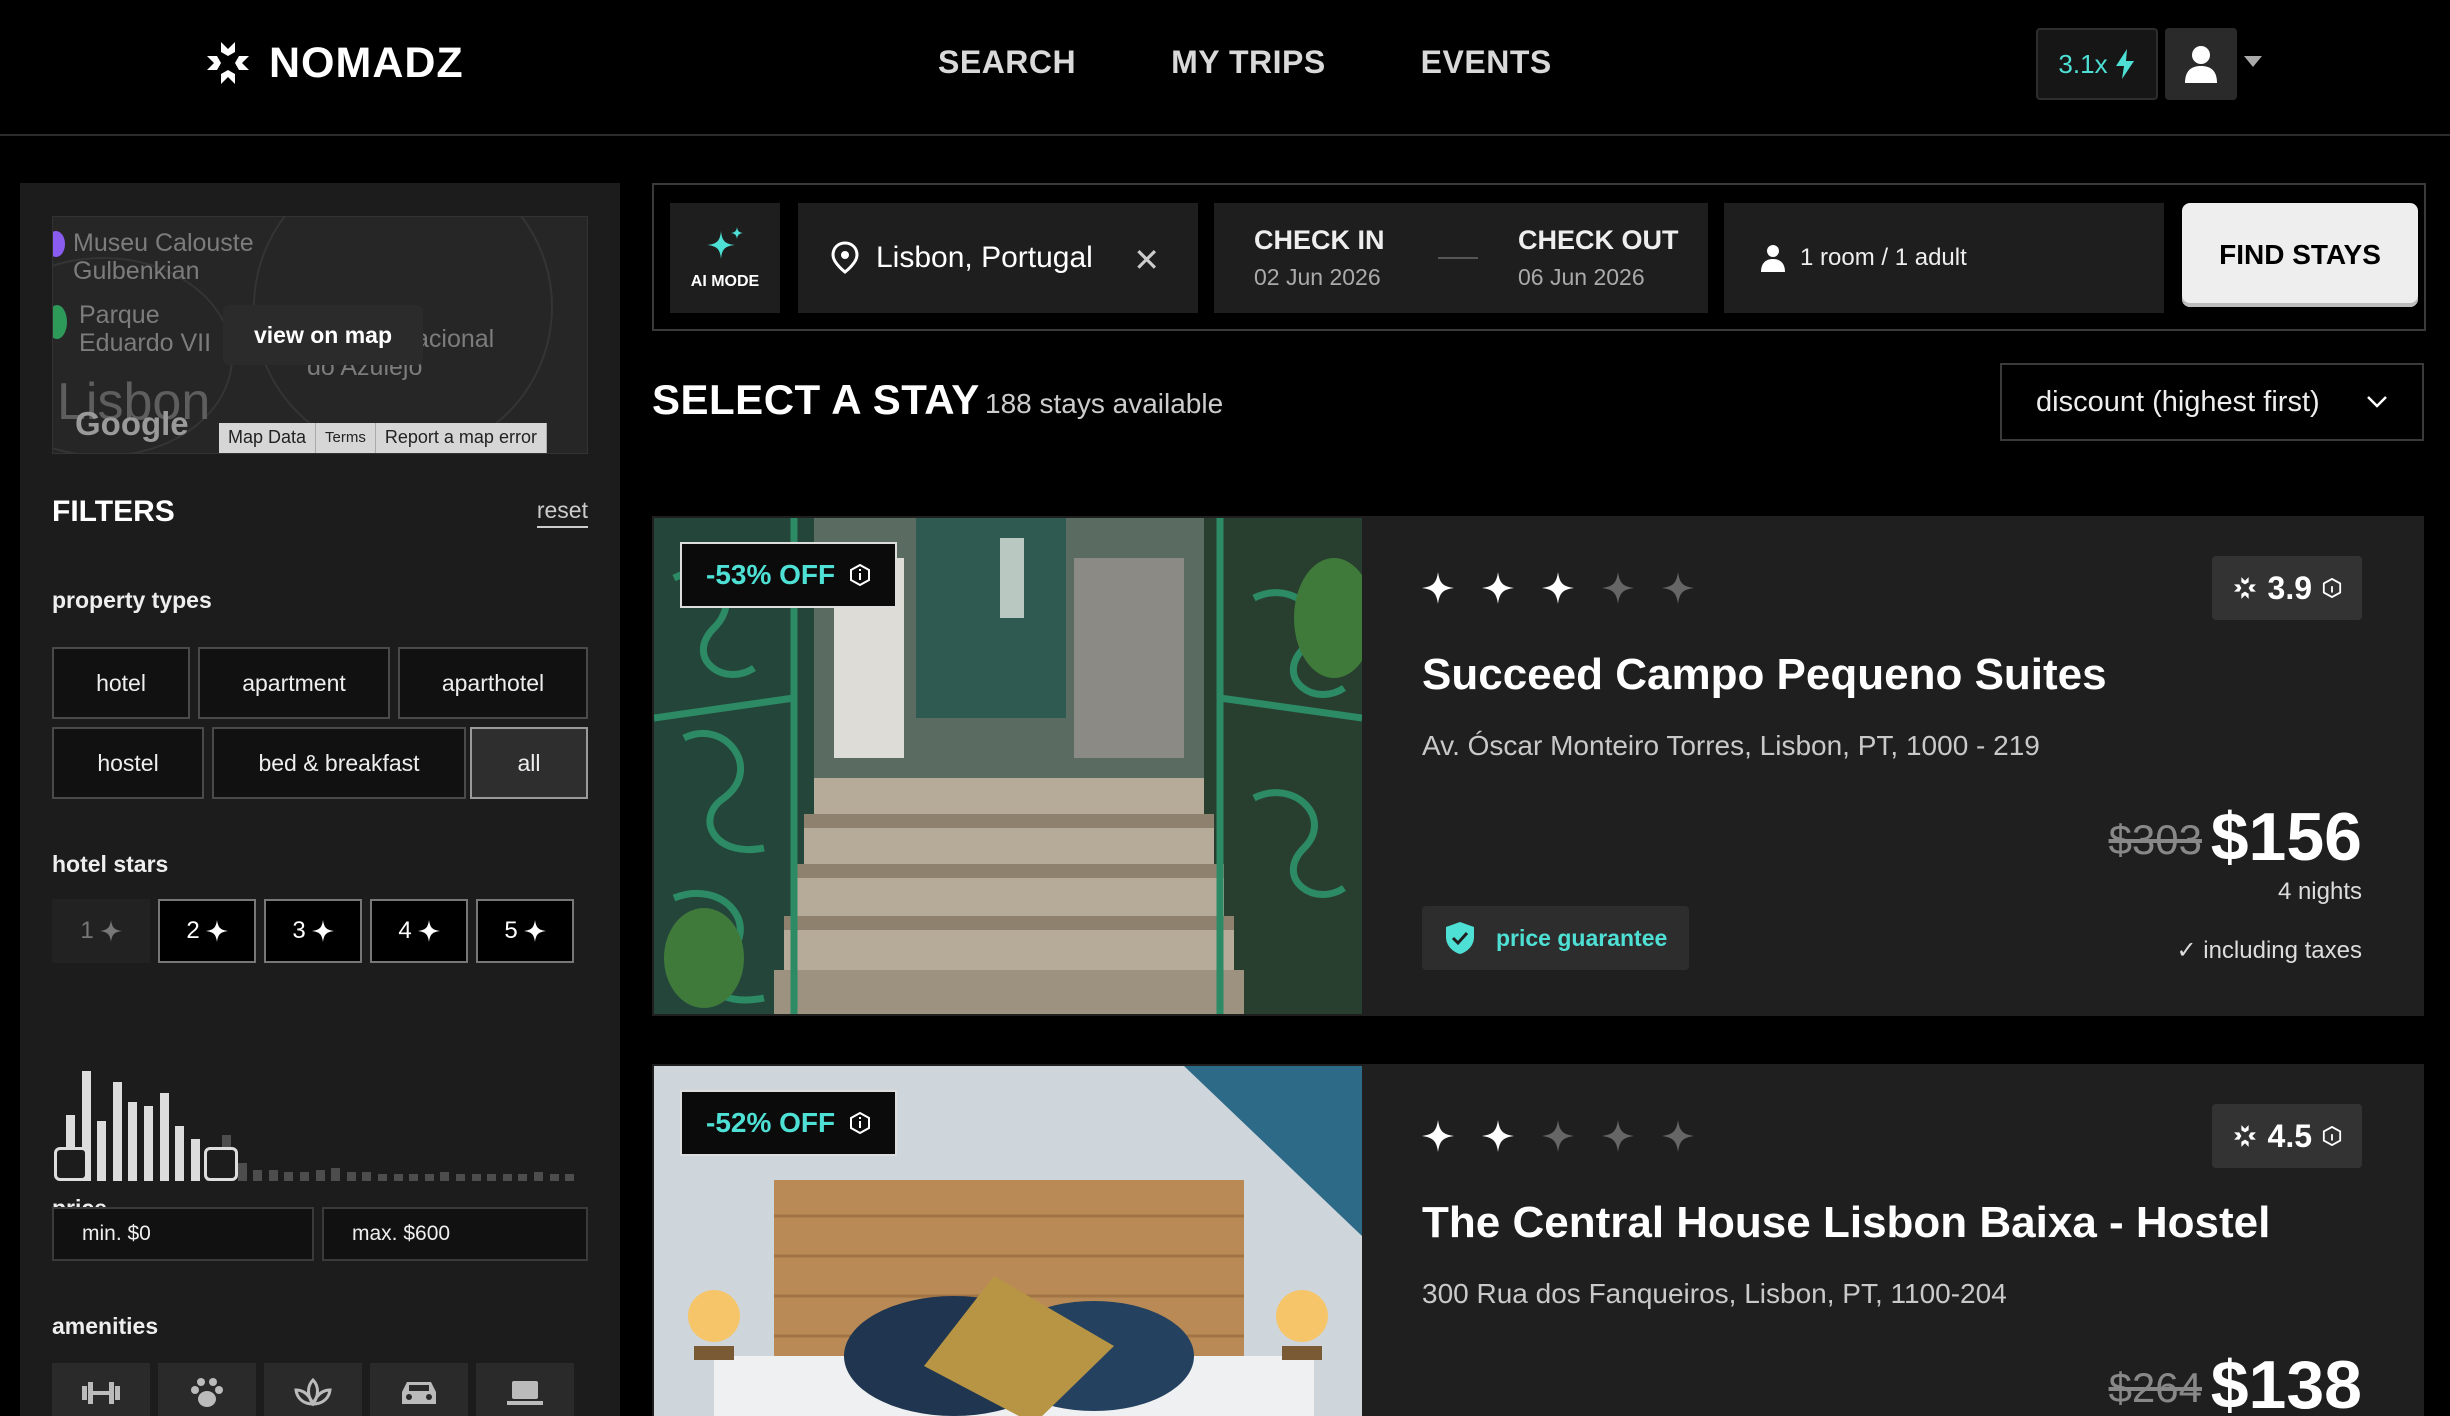  What do you see at coordinates (1764, 675) in the screenshot?
I see `stay-name: Succeed Campo Pequeno Suites` at bounding box center [1764, 675].